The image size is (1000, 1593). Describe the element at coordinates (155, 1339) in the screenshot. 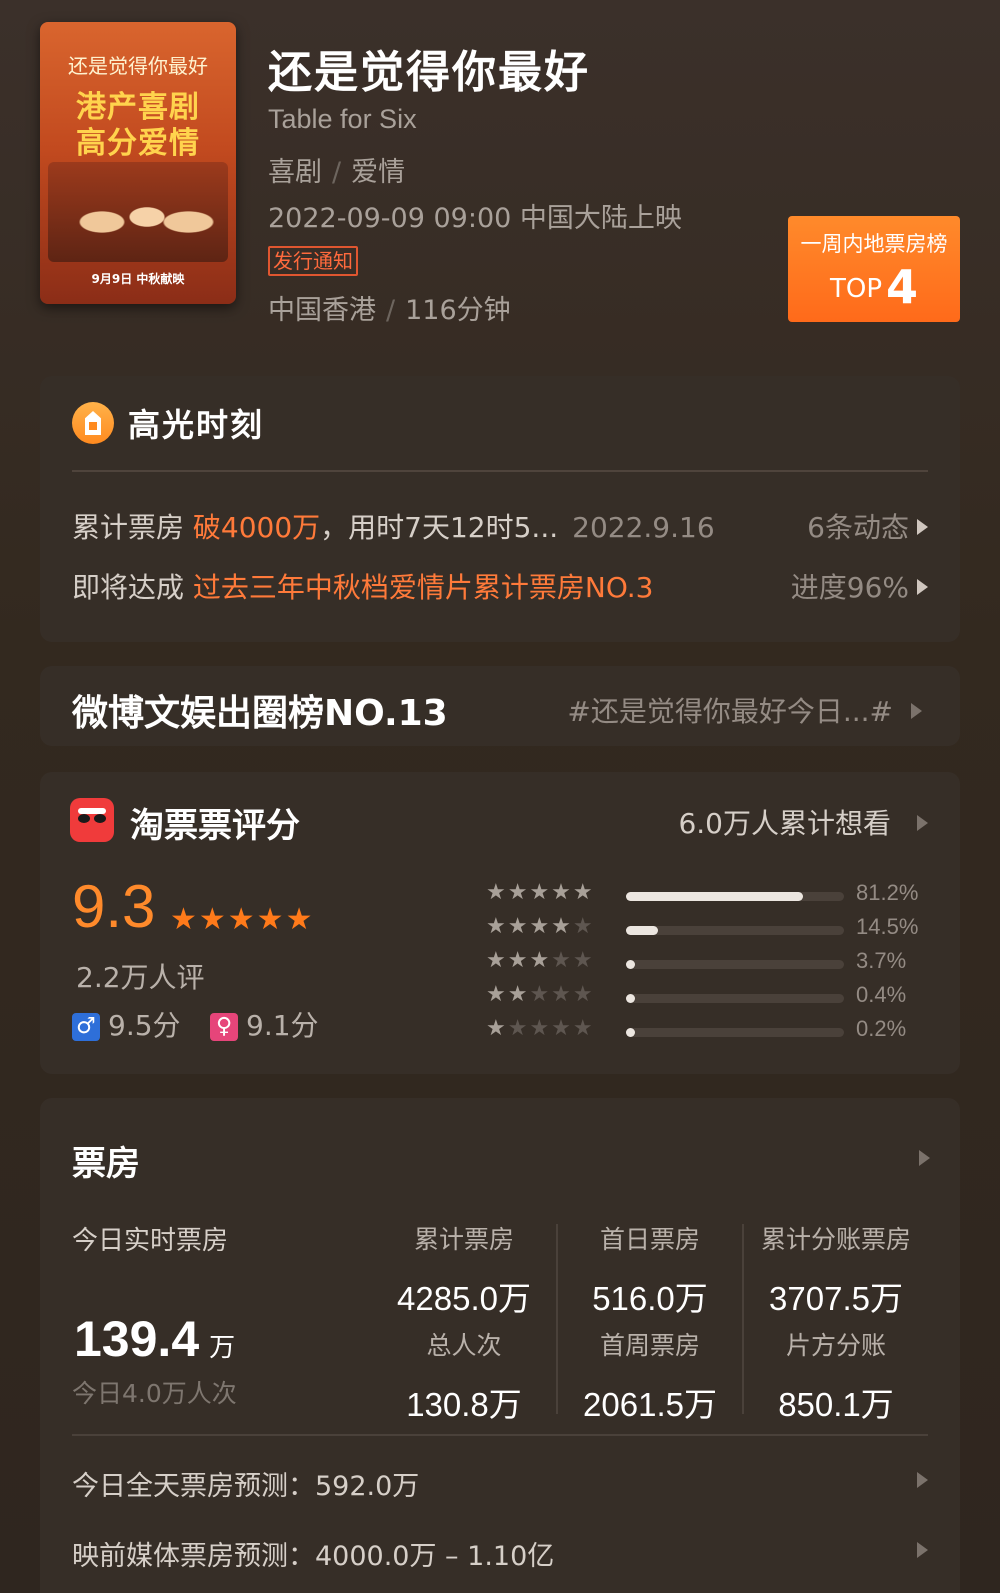

I see `today-boxoffice-value: 139.4 万` at that location.